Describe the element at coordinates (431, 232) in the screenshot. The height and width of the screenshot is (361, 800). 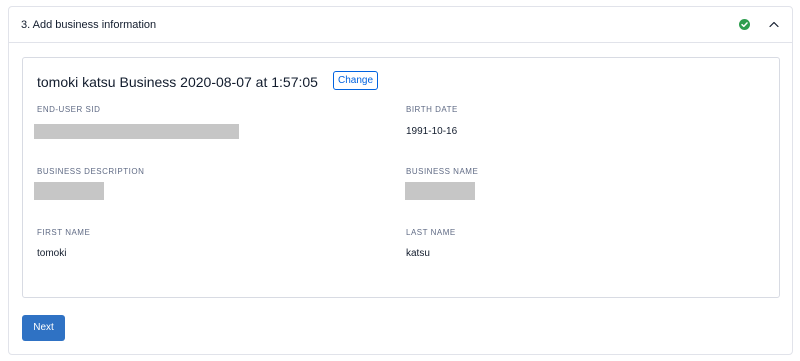
I see `last-name-label: LAST NAME` at that location.